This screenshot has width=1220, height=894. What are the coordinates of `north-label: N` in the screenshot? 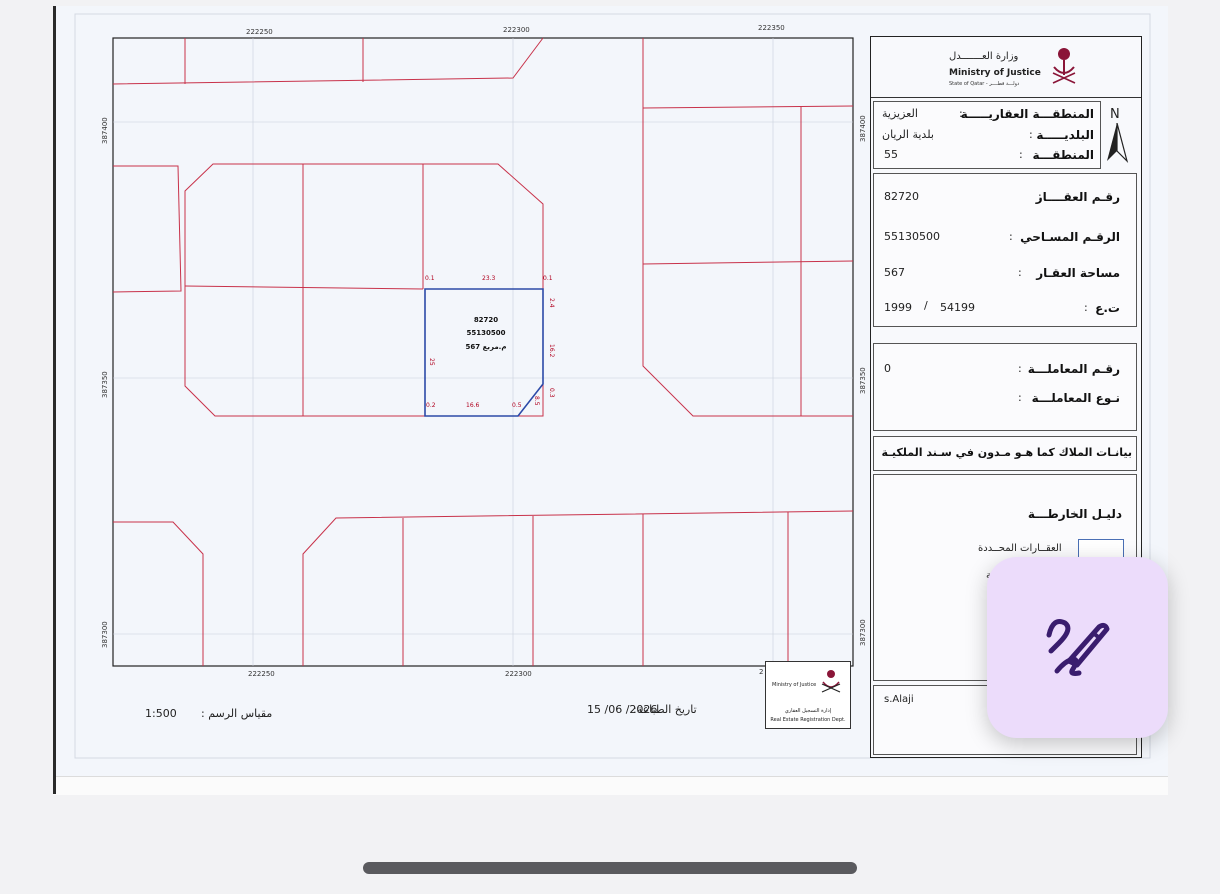 It's located at (1115, 114).